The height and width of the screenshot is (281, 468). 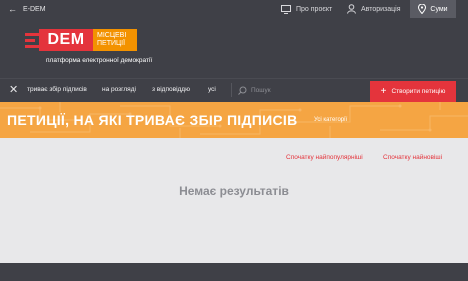 I want to click on nav-item-all: усі, so click(x=212, y=89).